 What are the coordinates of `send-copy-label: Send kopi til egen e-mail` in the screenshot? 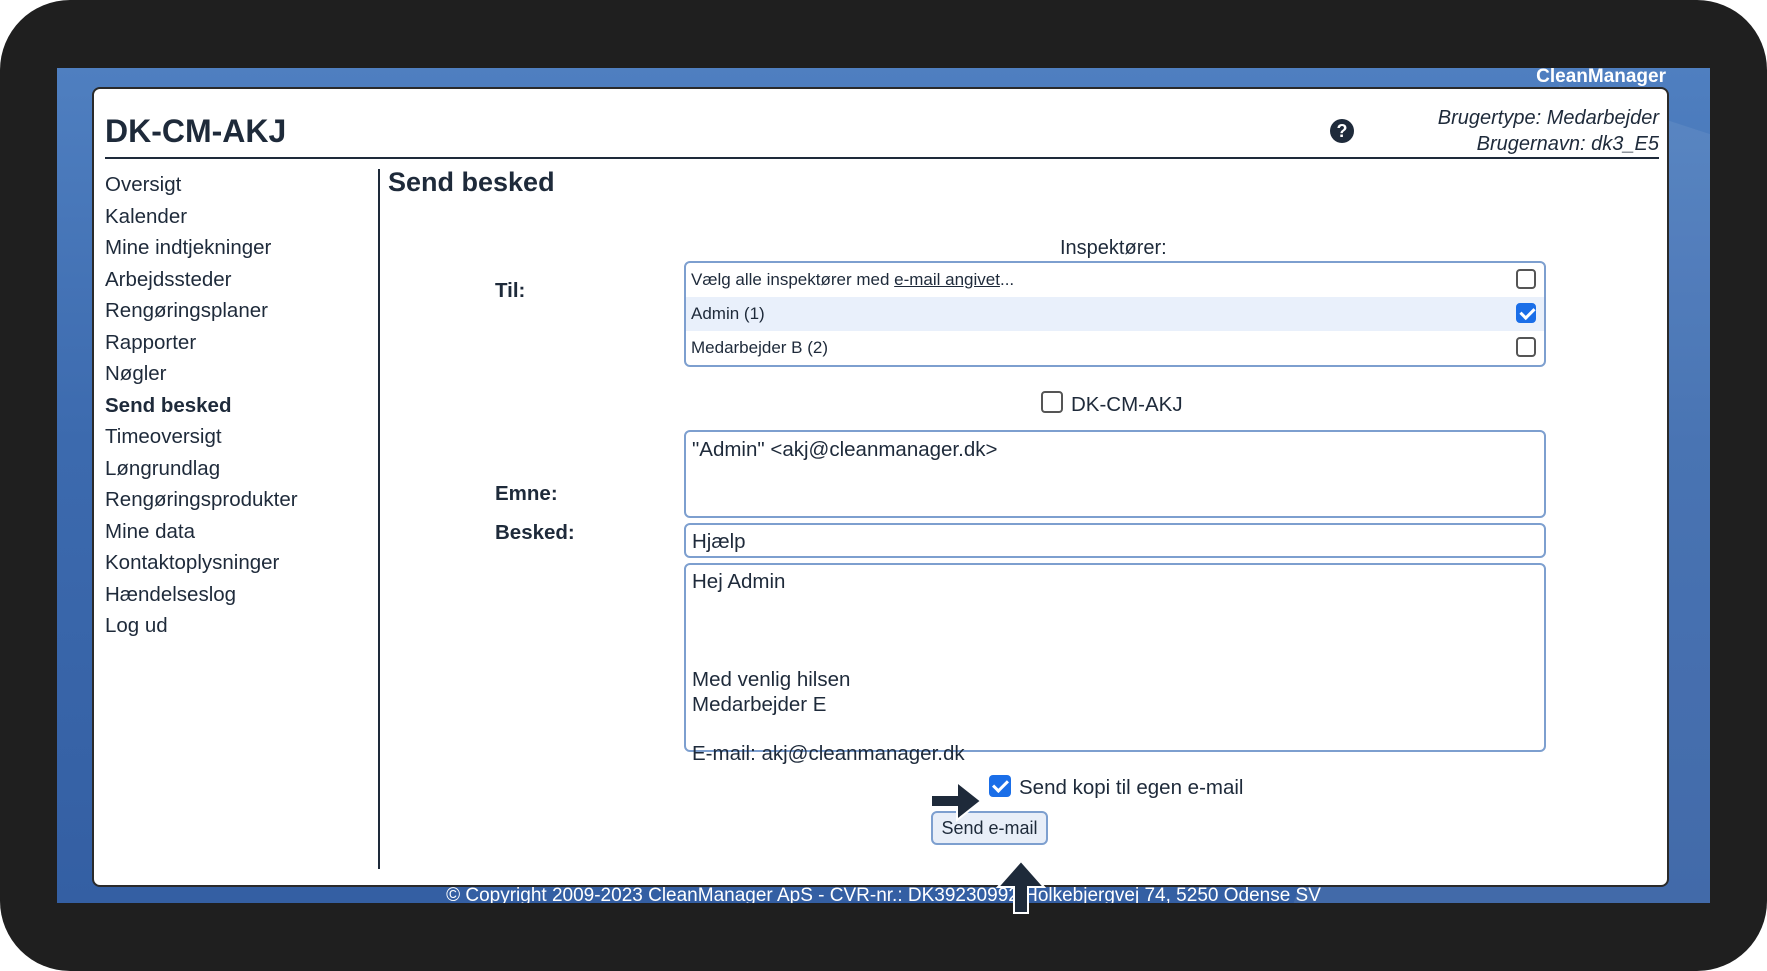 It's located at (1131, 787).